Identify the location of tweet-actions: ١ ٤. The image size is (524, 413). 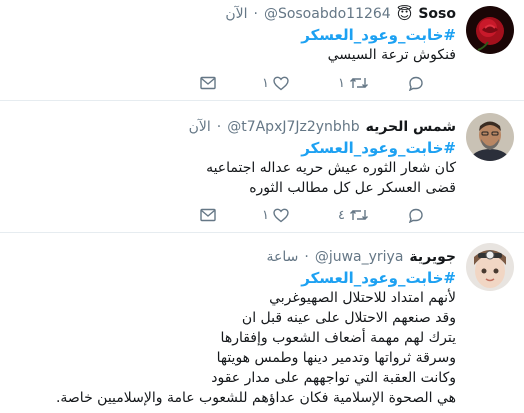
(262, 215).